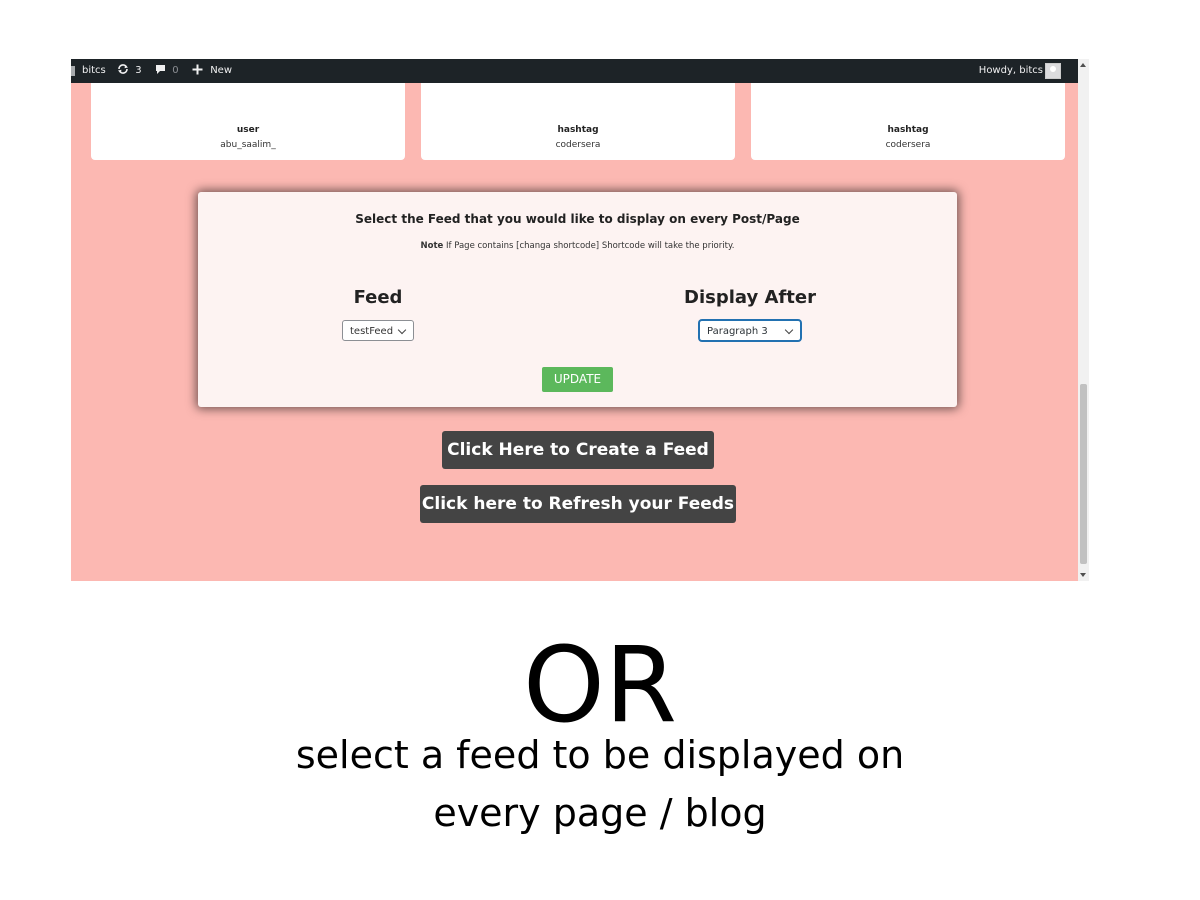 The image size is (1200, 900). What do you see at coordinates (1083, 474) in the screenshot?
I see `scroll-thumb` at bounding box center [1083, 474].